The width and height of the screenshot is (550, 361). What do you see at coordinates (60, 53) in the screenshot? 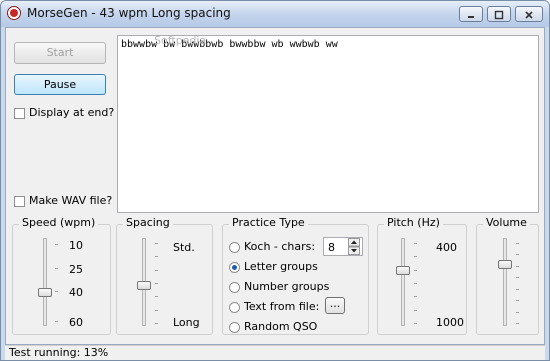
I see `start-button: Start` at bounding box center [60, 53].